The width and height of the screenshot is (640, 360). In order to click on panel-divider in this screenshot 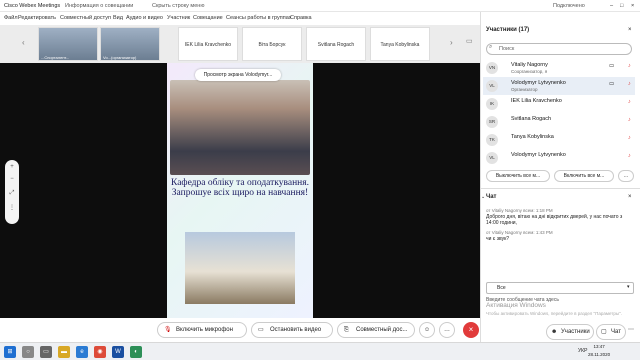, I will do `click(560, 188)`.